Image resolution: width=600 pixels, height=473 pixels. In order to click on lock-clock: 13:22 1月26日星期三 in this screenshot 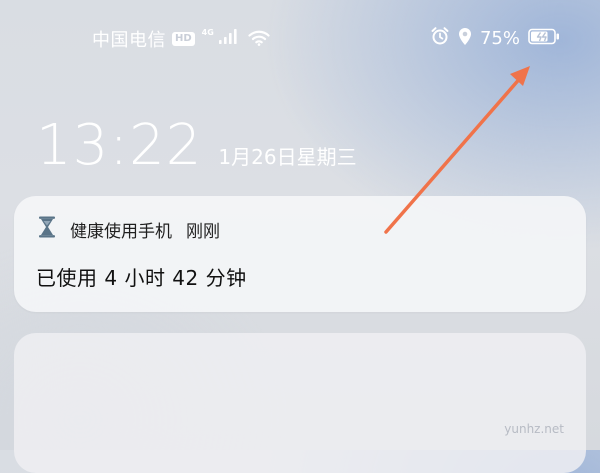, I will do `click(196, 146)`.